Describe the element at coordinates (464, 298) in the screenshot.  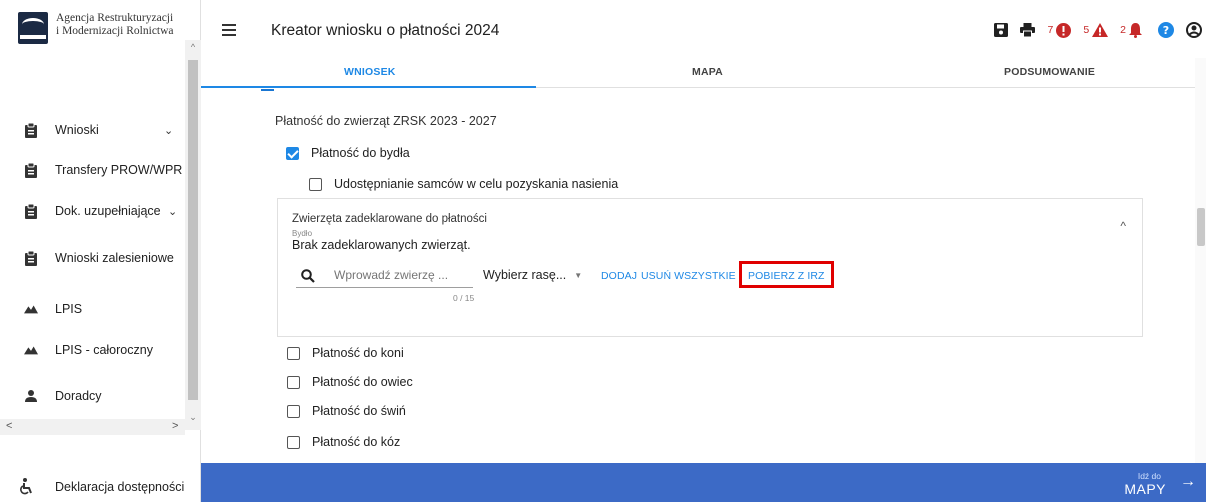
I see `character-counter: 0 / 15` at that location.